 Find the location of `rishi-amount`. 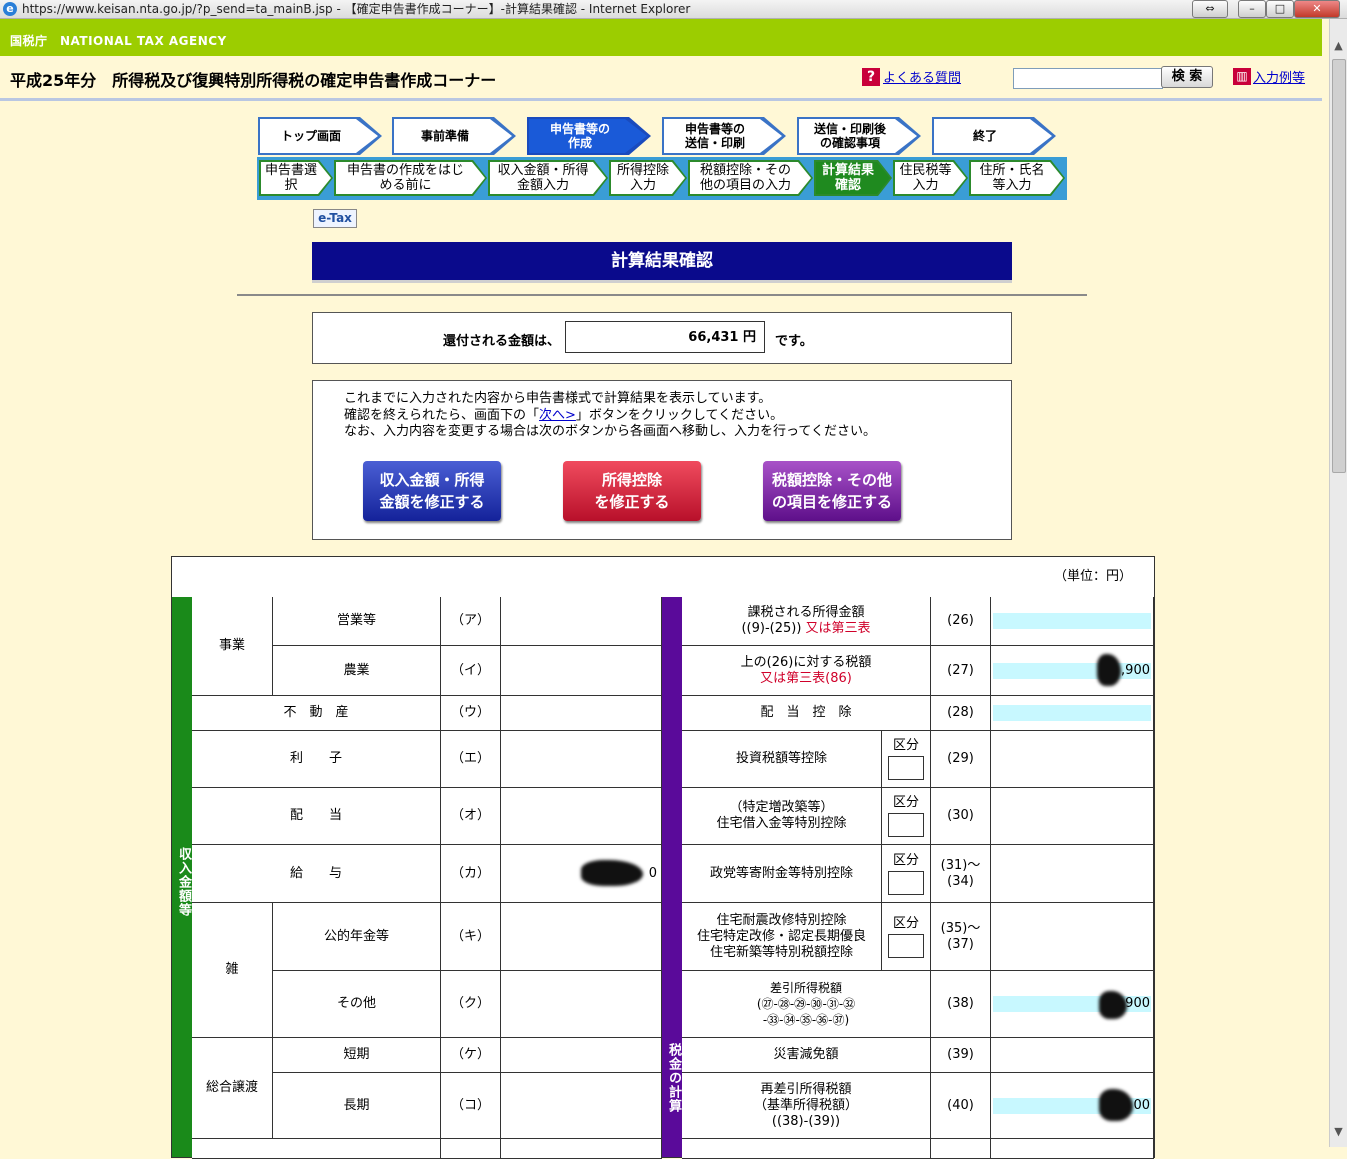

rishi-amount is located at coordinates (581, 759).